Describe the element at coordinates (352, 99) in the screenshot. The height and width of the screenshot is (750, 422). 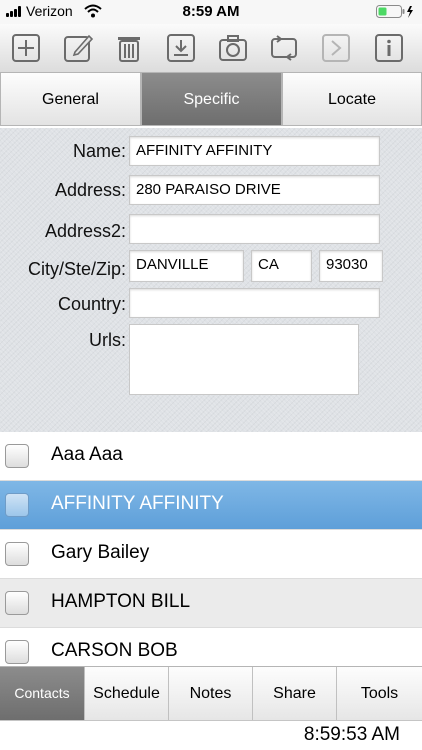
I see `tab-locate: Locate` at that location.